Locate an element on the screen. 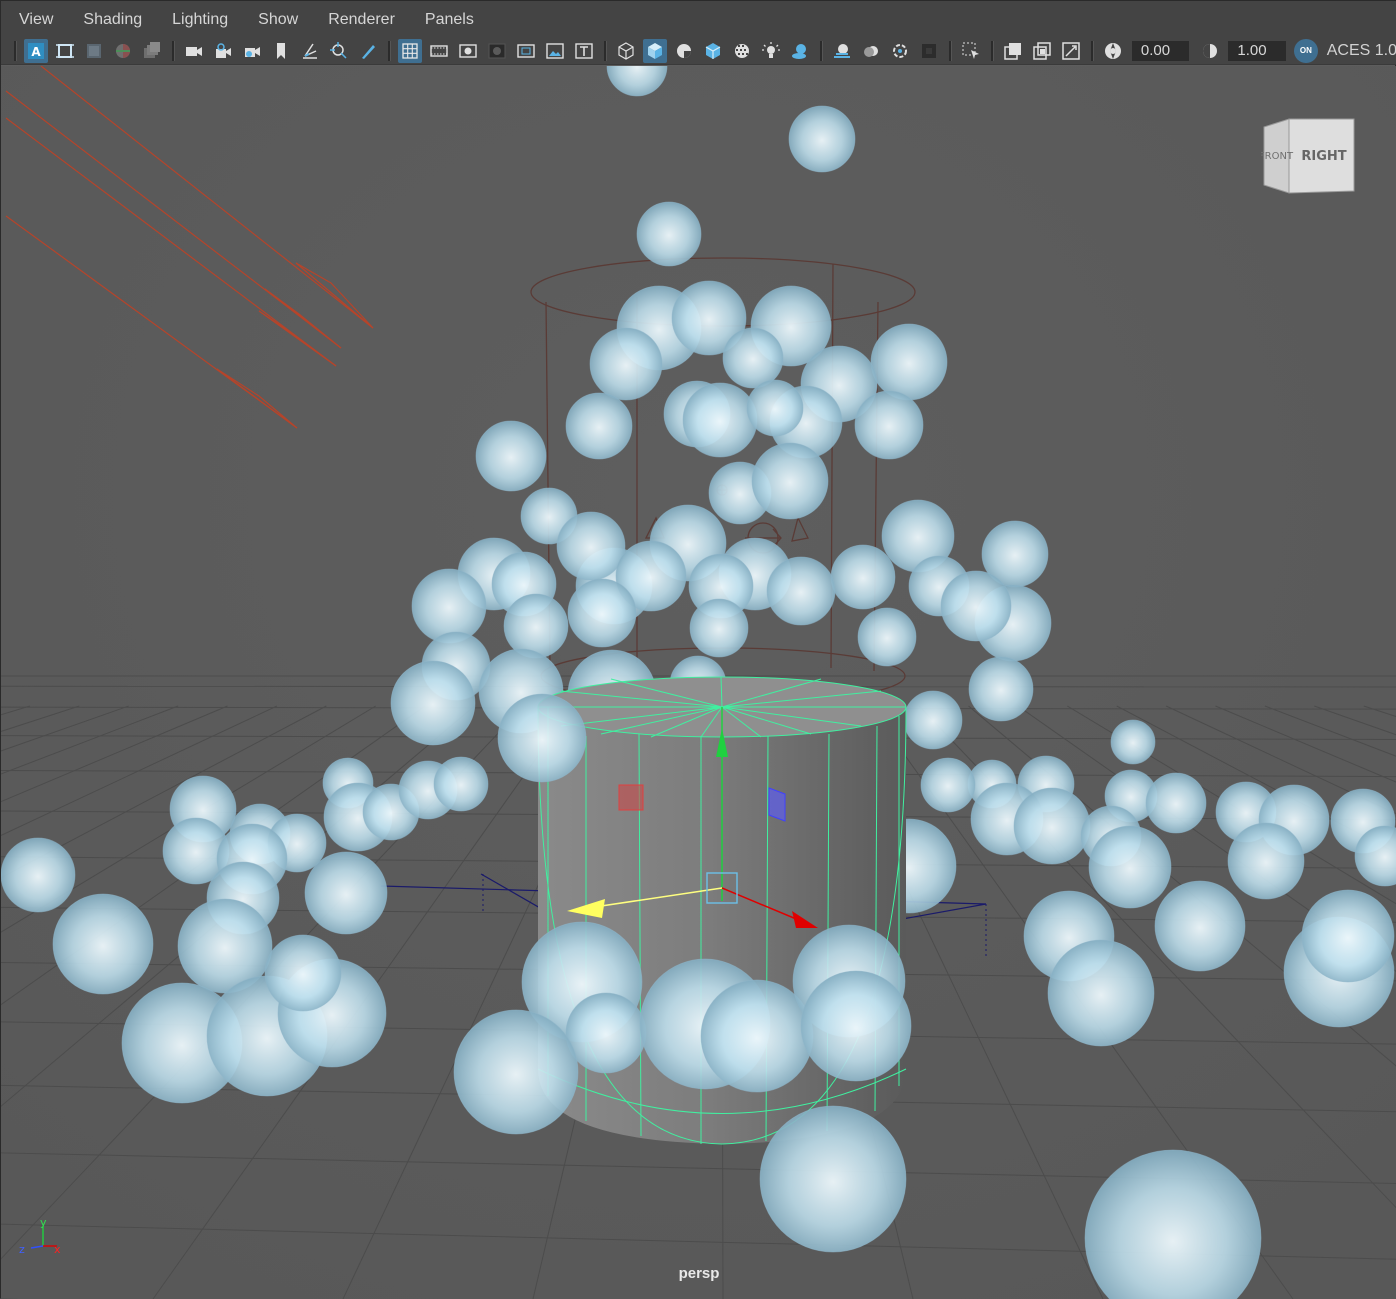 This screenshot has height=1299, width=1396. grease-pencil-icon is located at coordinates (152, 51).